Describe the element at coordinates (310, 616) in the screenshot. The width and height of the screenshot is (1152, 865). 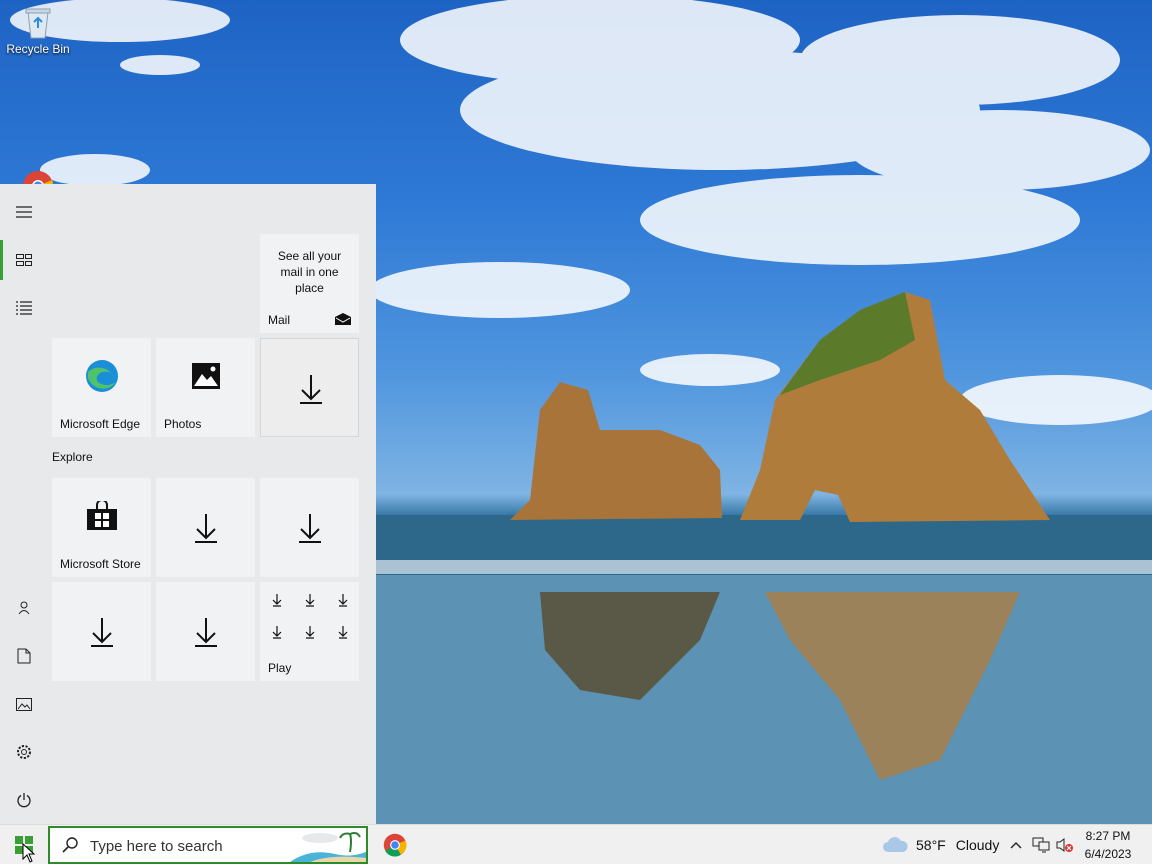
I see `download-icons-grid` at that location.